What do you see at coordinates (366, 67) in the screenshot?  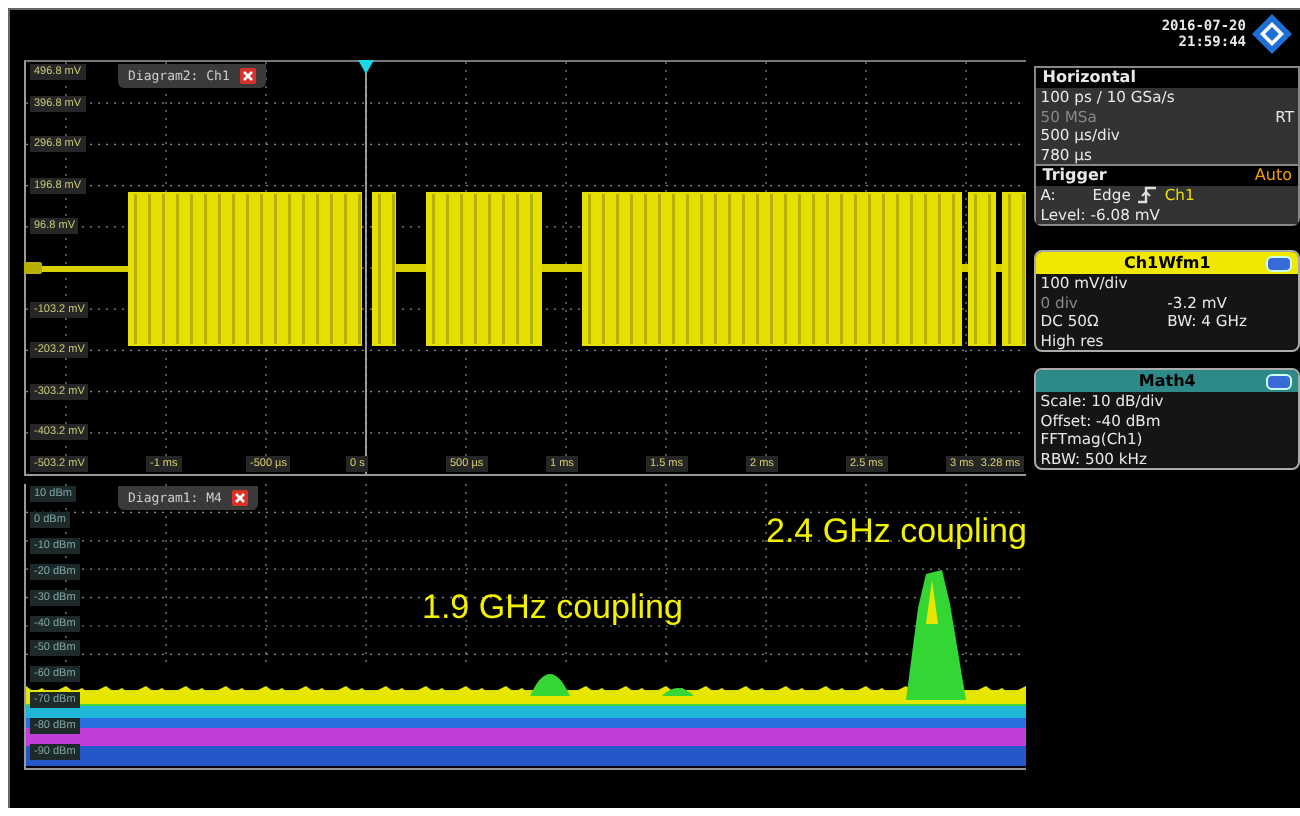 I see `trigger-marker-icon` at bounding box center [366, 67].